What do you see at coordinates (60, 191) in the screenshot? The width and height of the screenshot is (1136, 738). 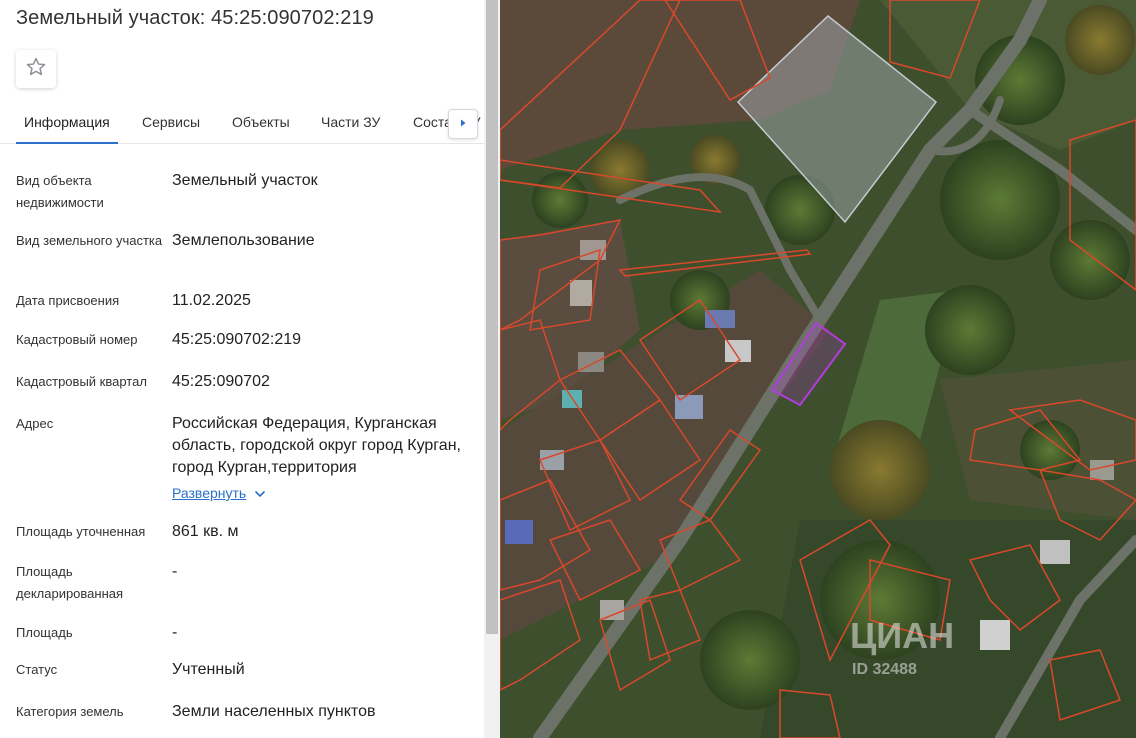 I see `field-label: Вид объекта недвижимости` at bounding box center [60, 191].